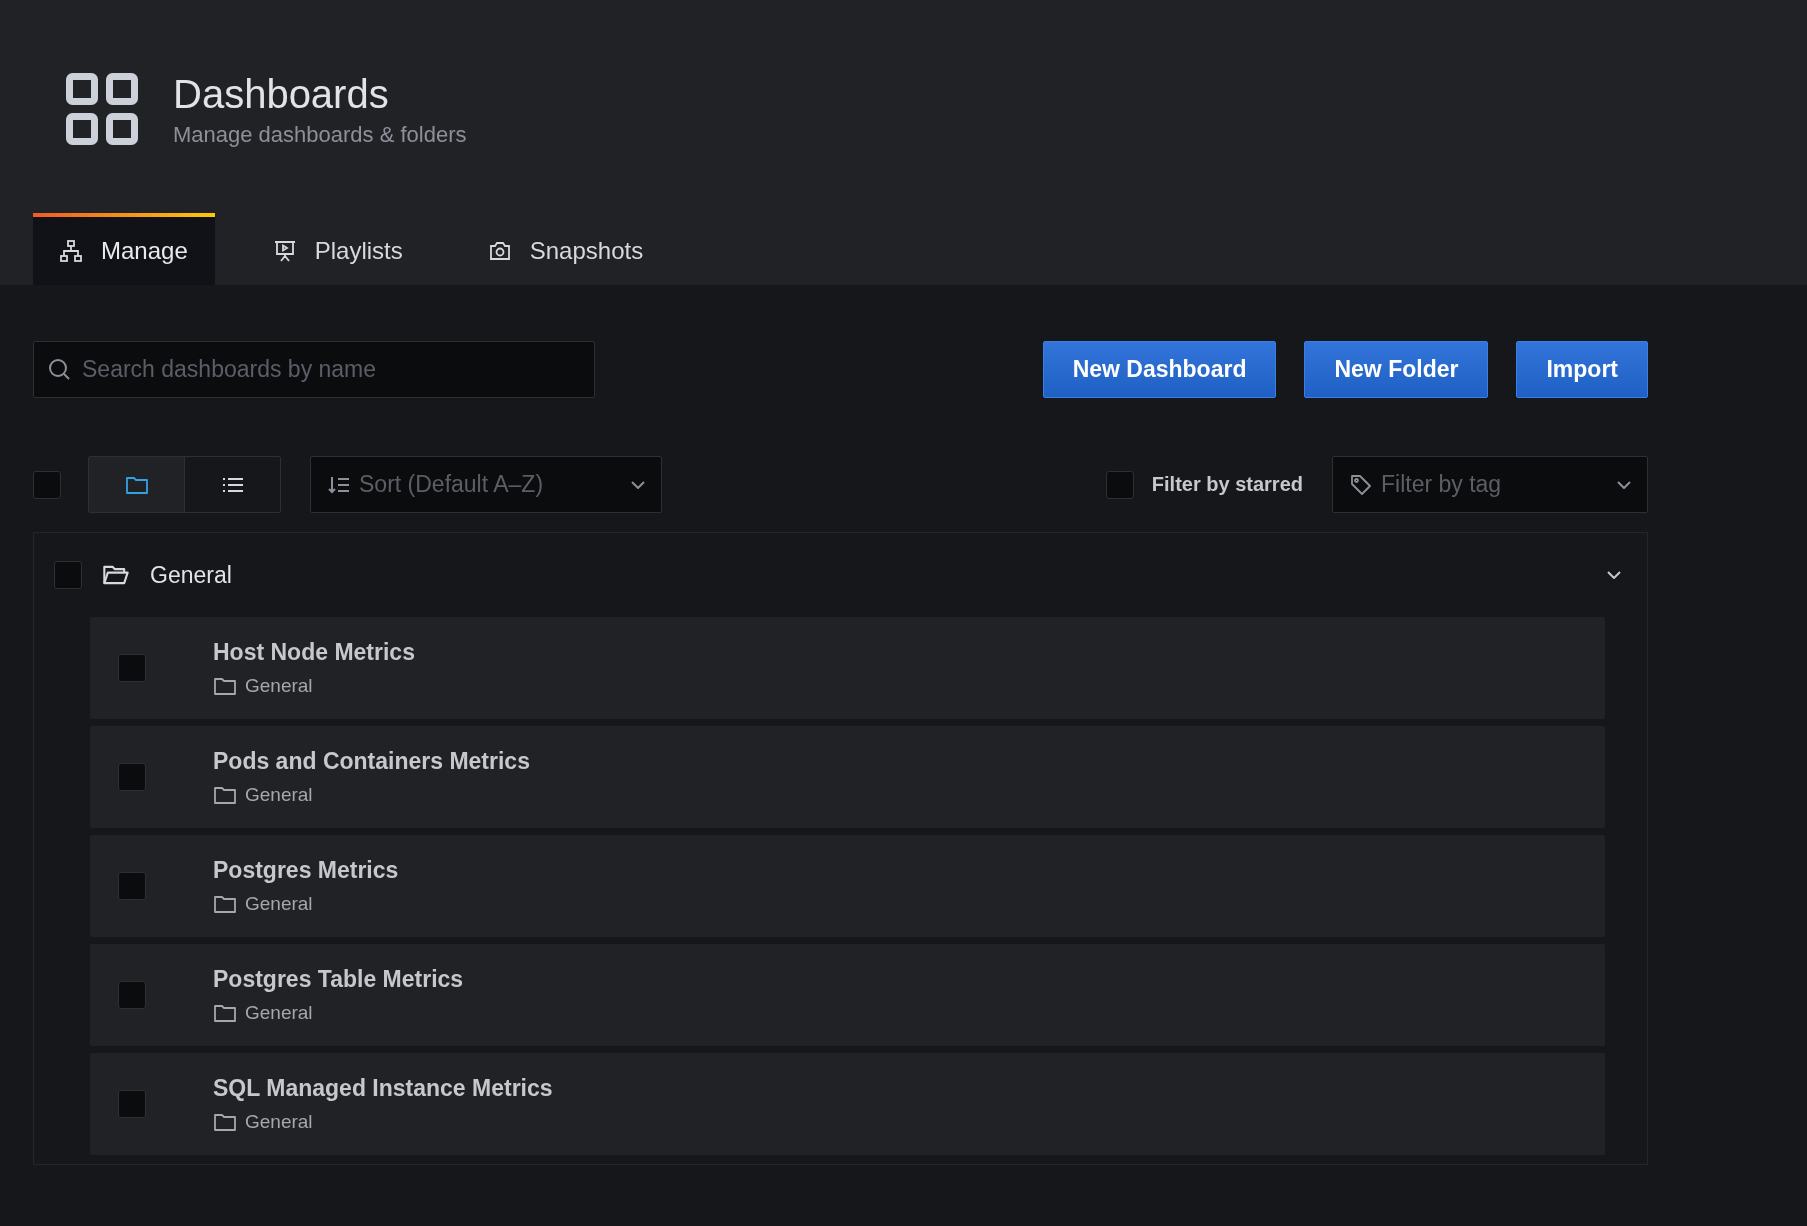 The width and height of the screenshot is (1807, 1226). Describe the element at coordinates (59, 369) in the screenshot. I see `search-icon` at that location.